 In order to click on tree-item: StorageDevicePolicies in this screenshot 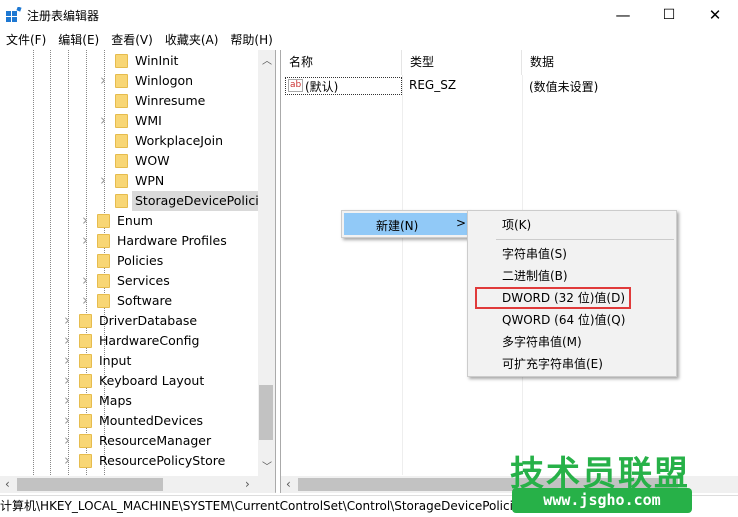, I will do `click(137, 201)`.